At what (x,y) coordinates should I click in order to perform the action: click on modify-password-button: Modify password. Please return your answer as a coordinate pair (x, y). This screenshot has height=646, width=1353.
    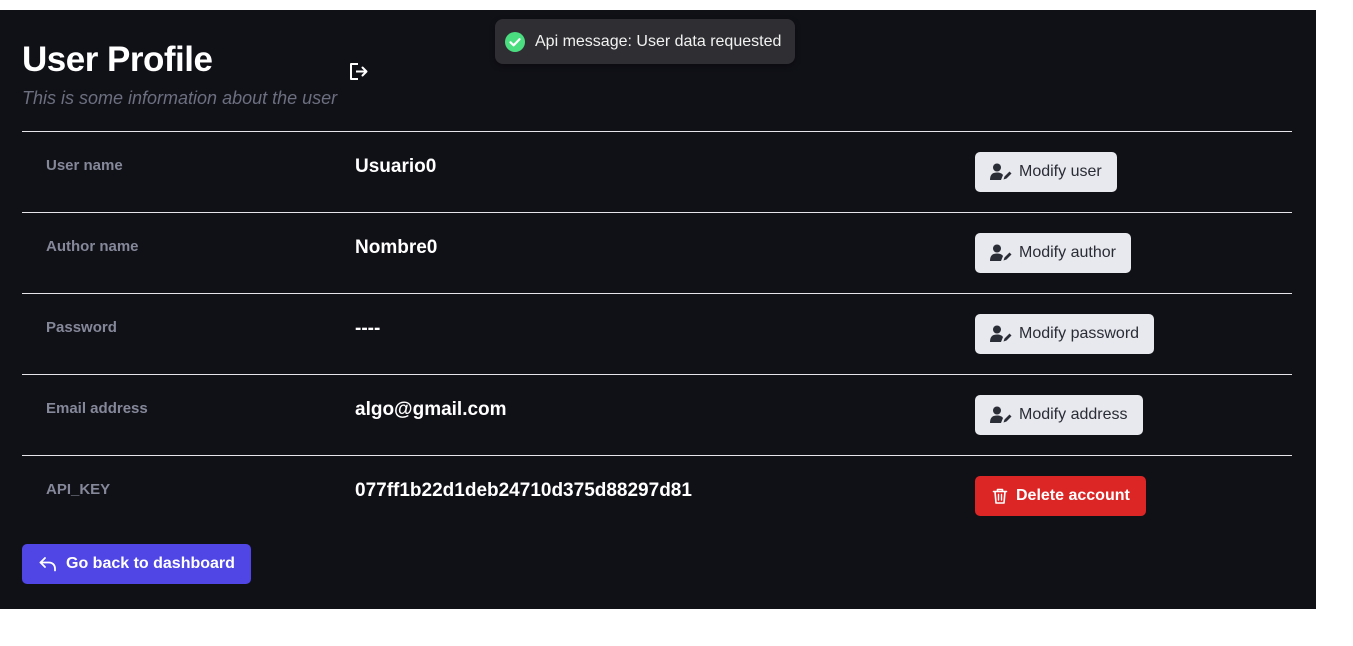
    Looking at the image, I should click on (1065, 334).